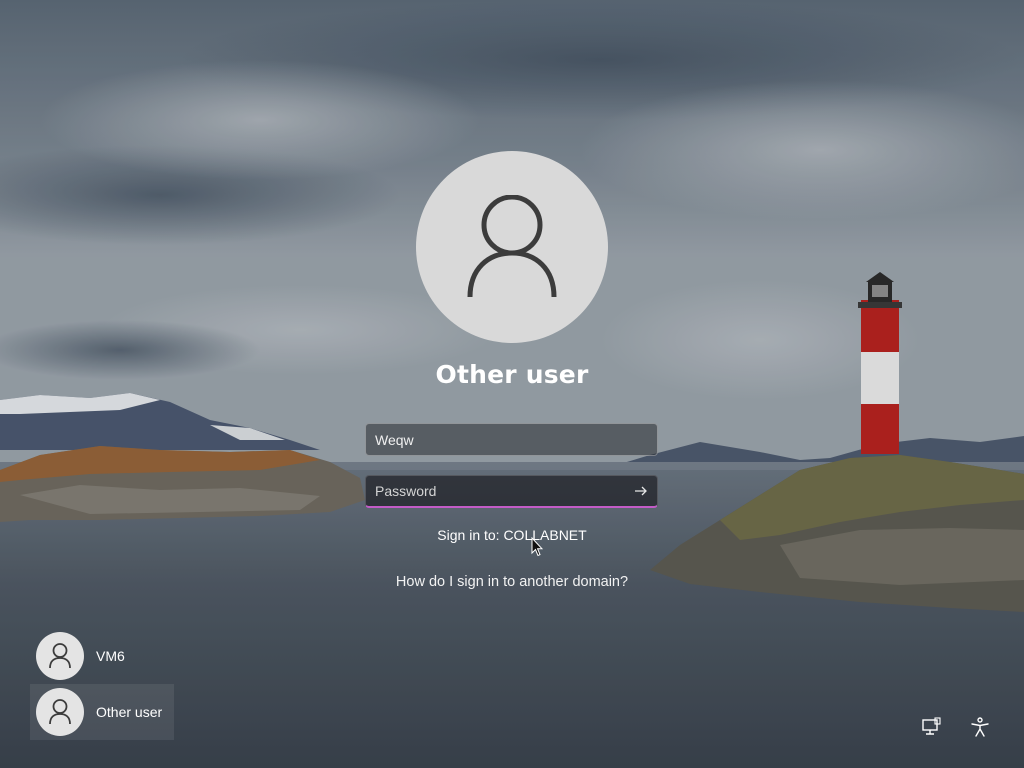 The width and height of the screenshot is (1024, 768). I want to click on user-tile-other-user: Other user, so click(102, 712).